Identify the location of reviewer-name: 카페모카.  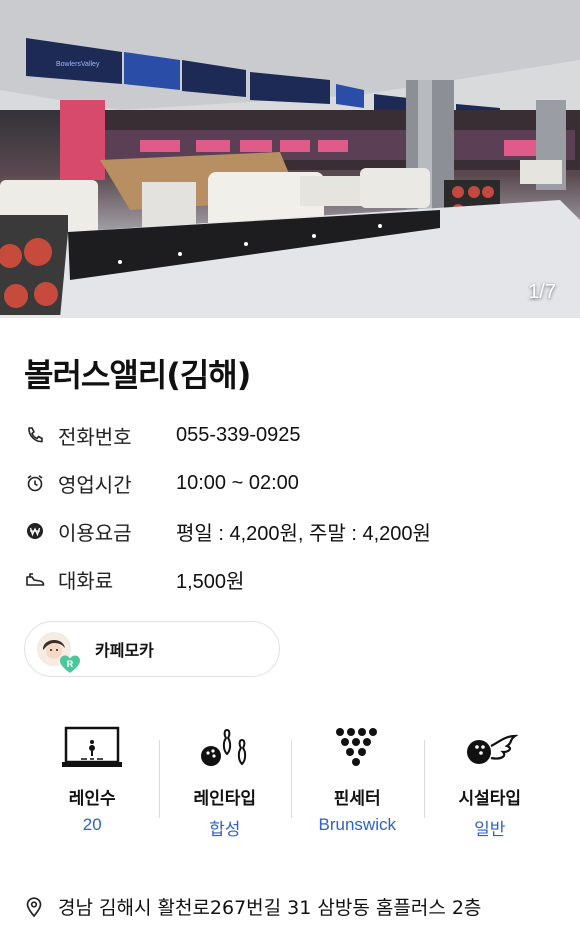
(124, 650).